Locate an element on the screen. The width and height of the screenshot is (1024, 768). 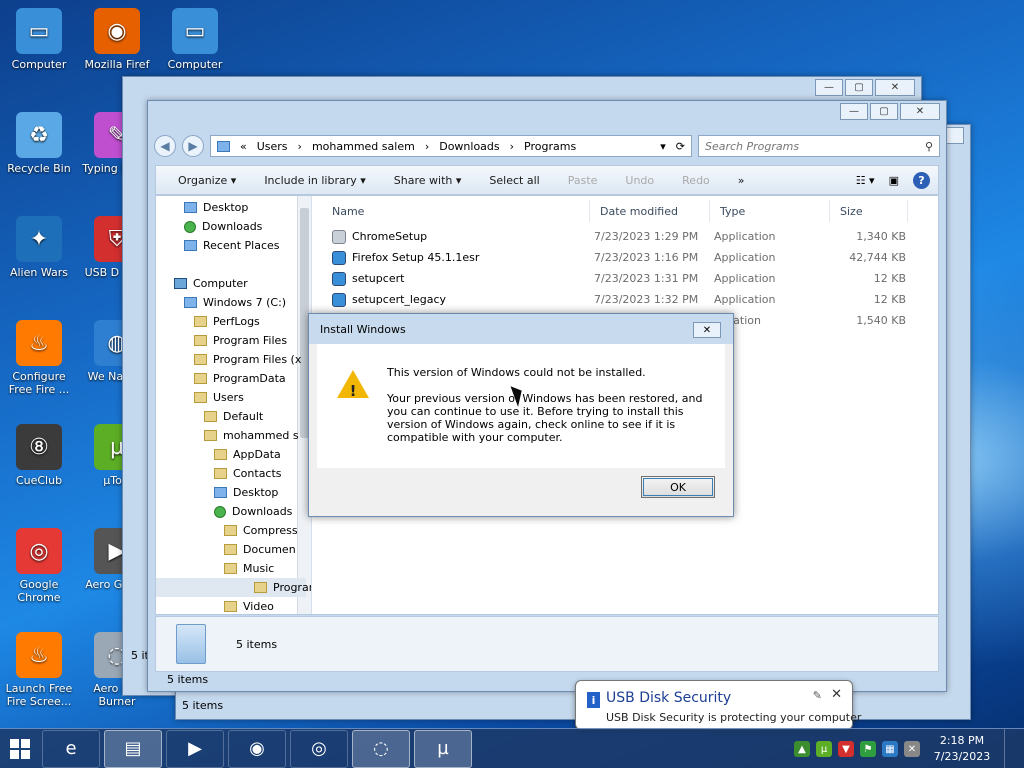
nav-item: Music is located at coordinates (249, 568).